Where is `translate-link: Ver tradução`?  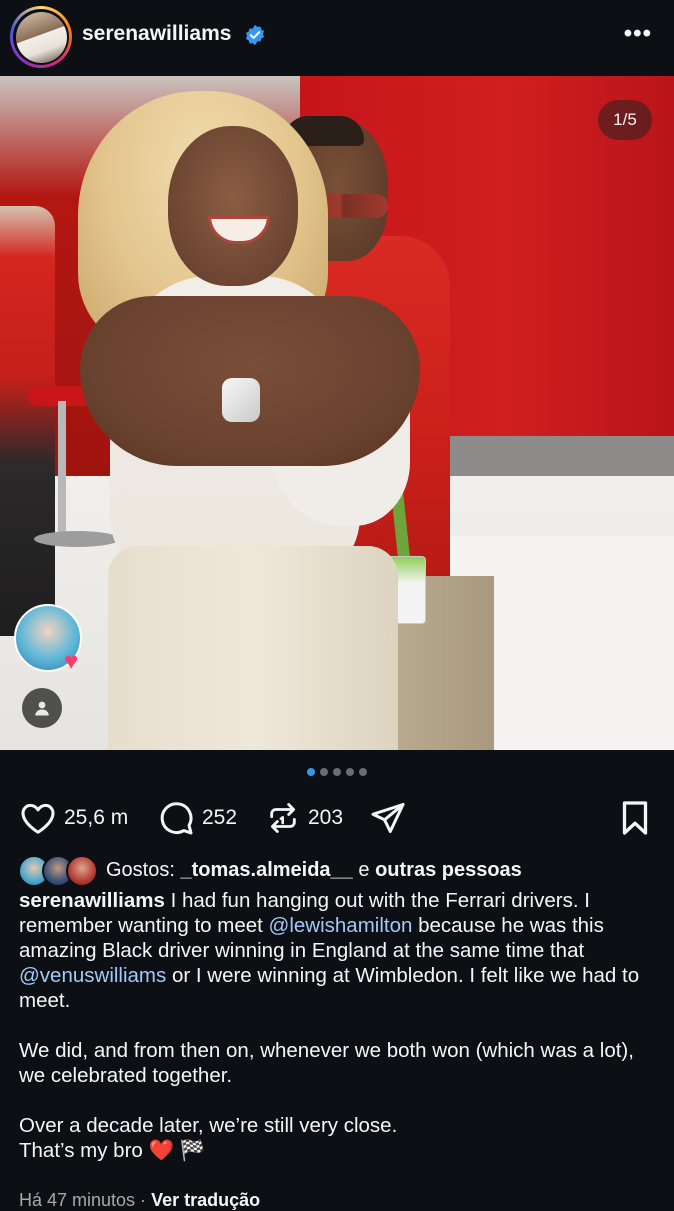
translate-link: Ver tradução is located at coordinates (205, 1200).